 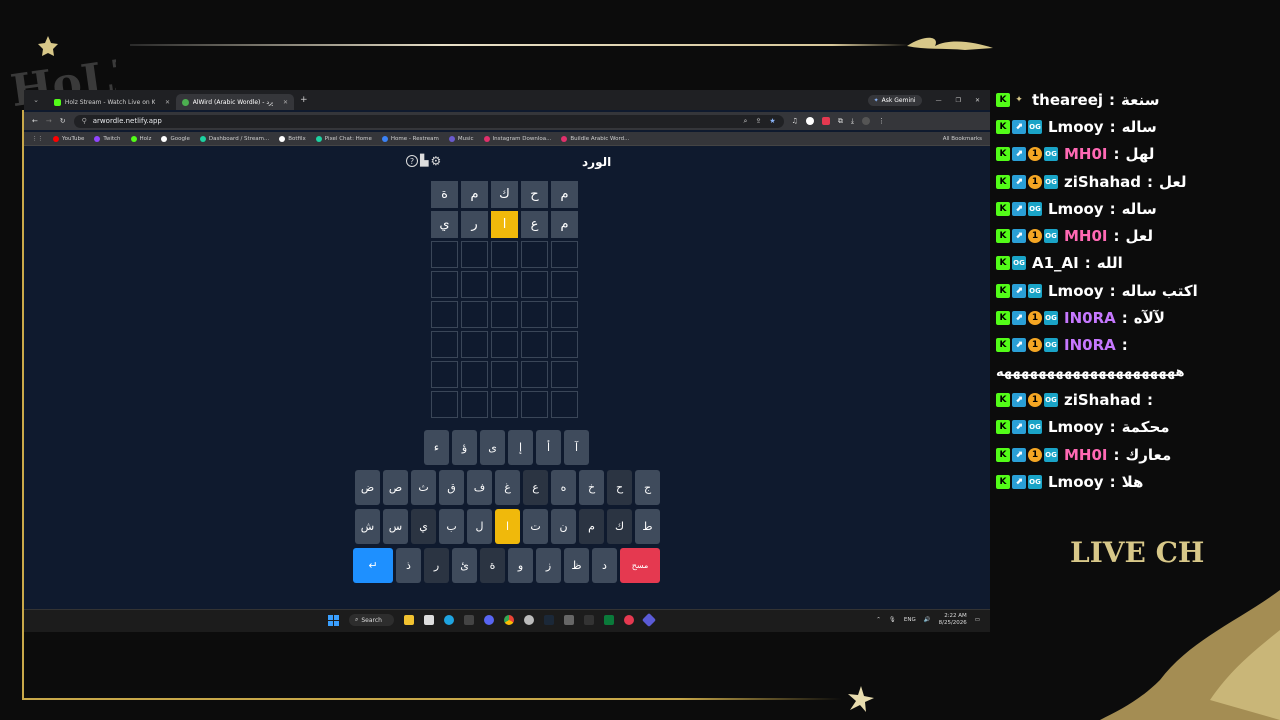 What do you see at coordinates (576, 565) in the screenshot?
I see `keyboard-key: ظ` at bounding box center [576, 565].